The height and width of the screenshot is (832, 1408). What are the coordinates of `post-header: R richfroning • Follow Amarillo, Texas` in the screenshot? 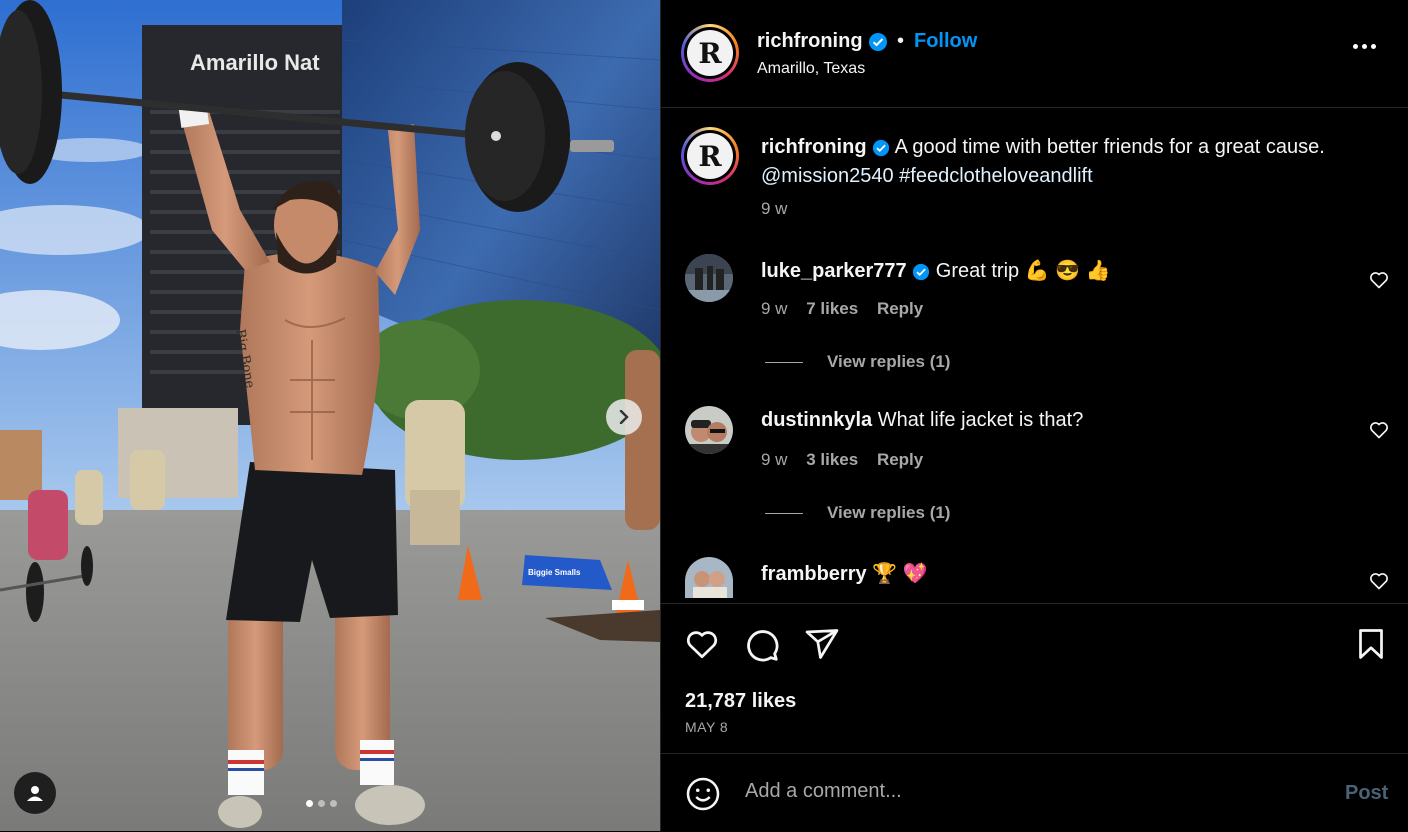 It's located at (1034, 54).